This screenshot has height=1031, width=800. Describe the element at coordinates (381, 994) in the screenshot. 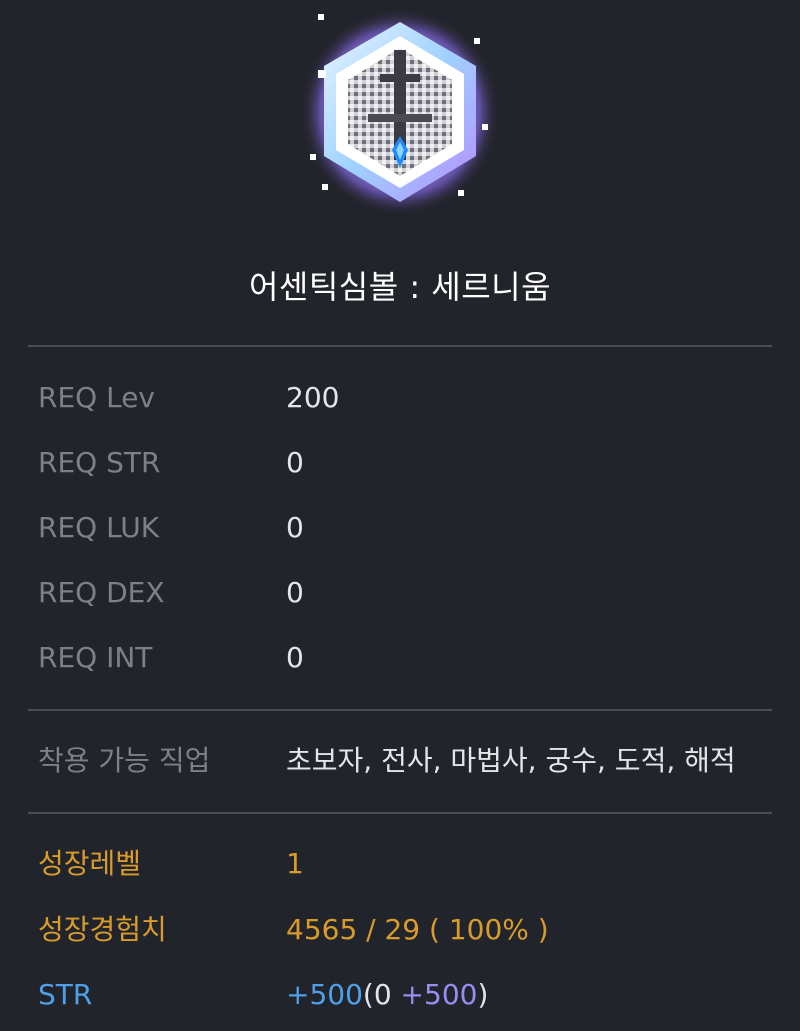

I see `stat-base: (0` at that location.